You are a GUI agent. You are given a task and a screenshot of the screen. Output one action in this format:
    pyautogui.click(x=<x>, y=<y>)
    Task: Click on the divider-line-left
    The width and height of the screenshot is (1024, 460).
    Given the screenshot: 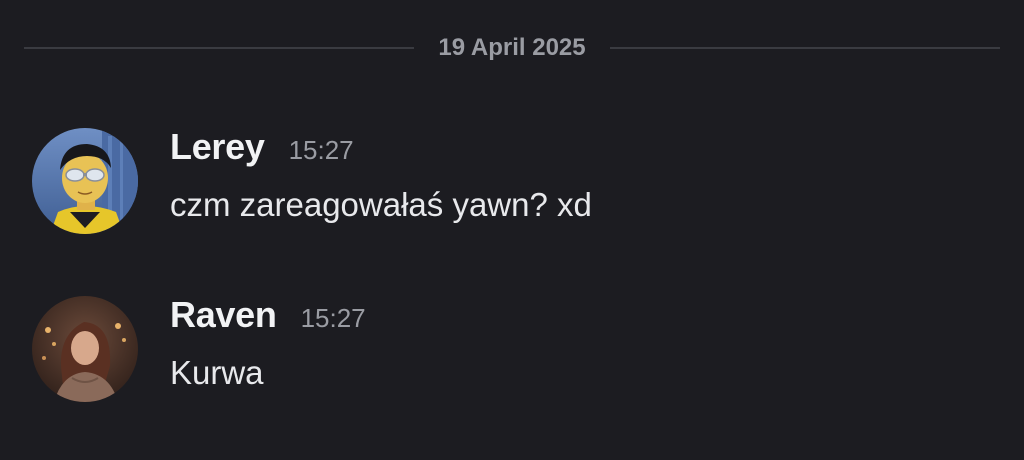 What is the action you would take?
    pyautogui.click(x=219, y=48)
    